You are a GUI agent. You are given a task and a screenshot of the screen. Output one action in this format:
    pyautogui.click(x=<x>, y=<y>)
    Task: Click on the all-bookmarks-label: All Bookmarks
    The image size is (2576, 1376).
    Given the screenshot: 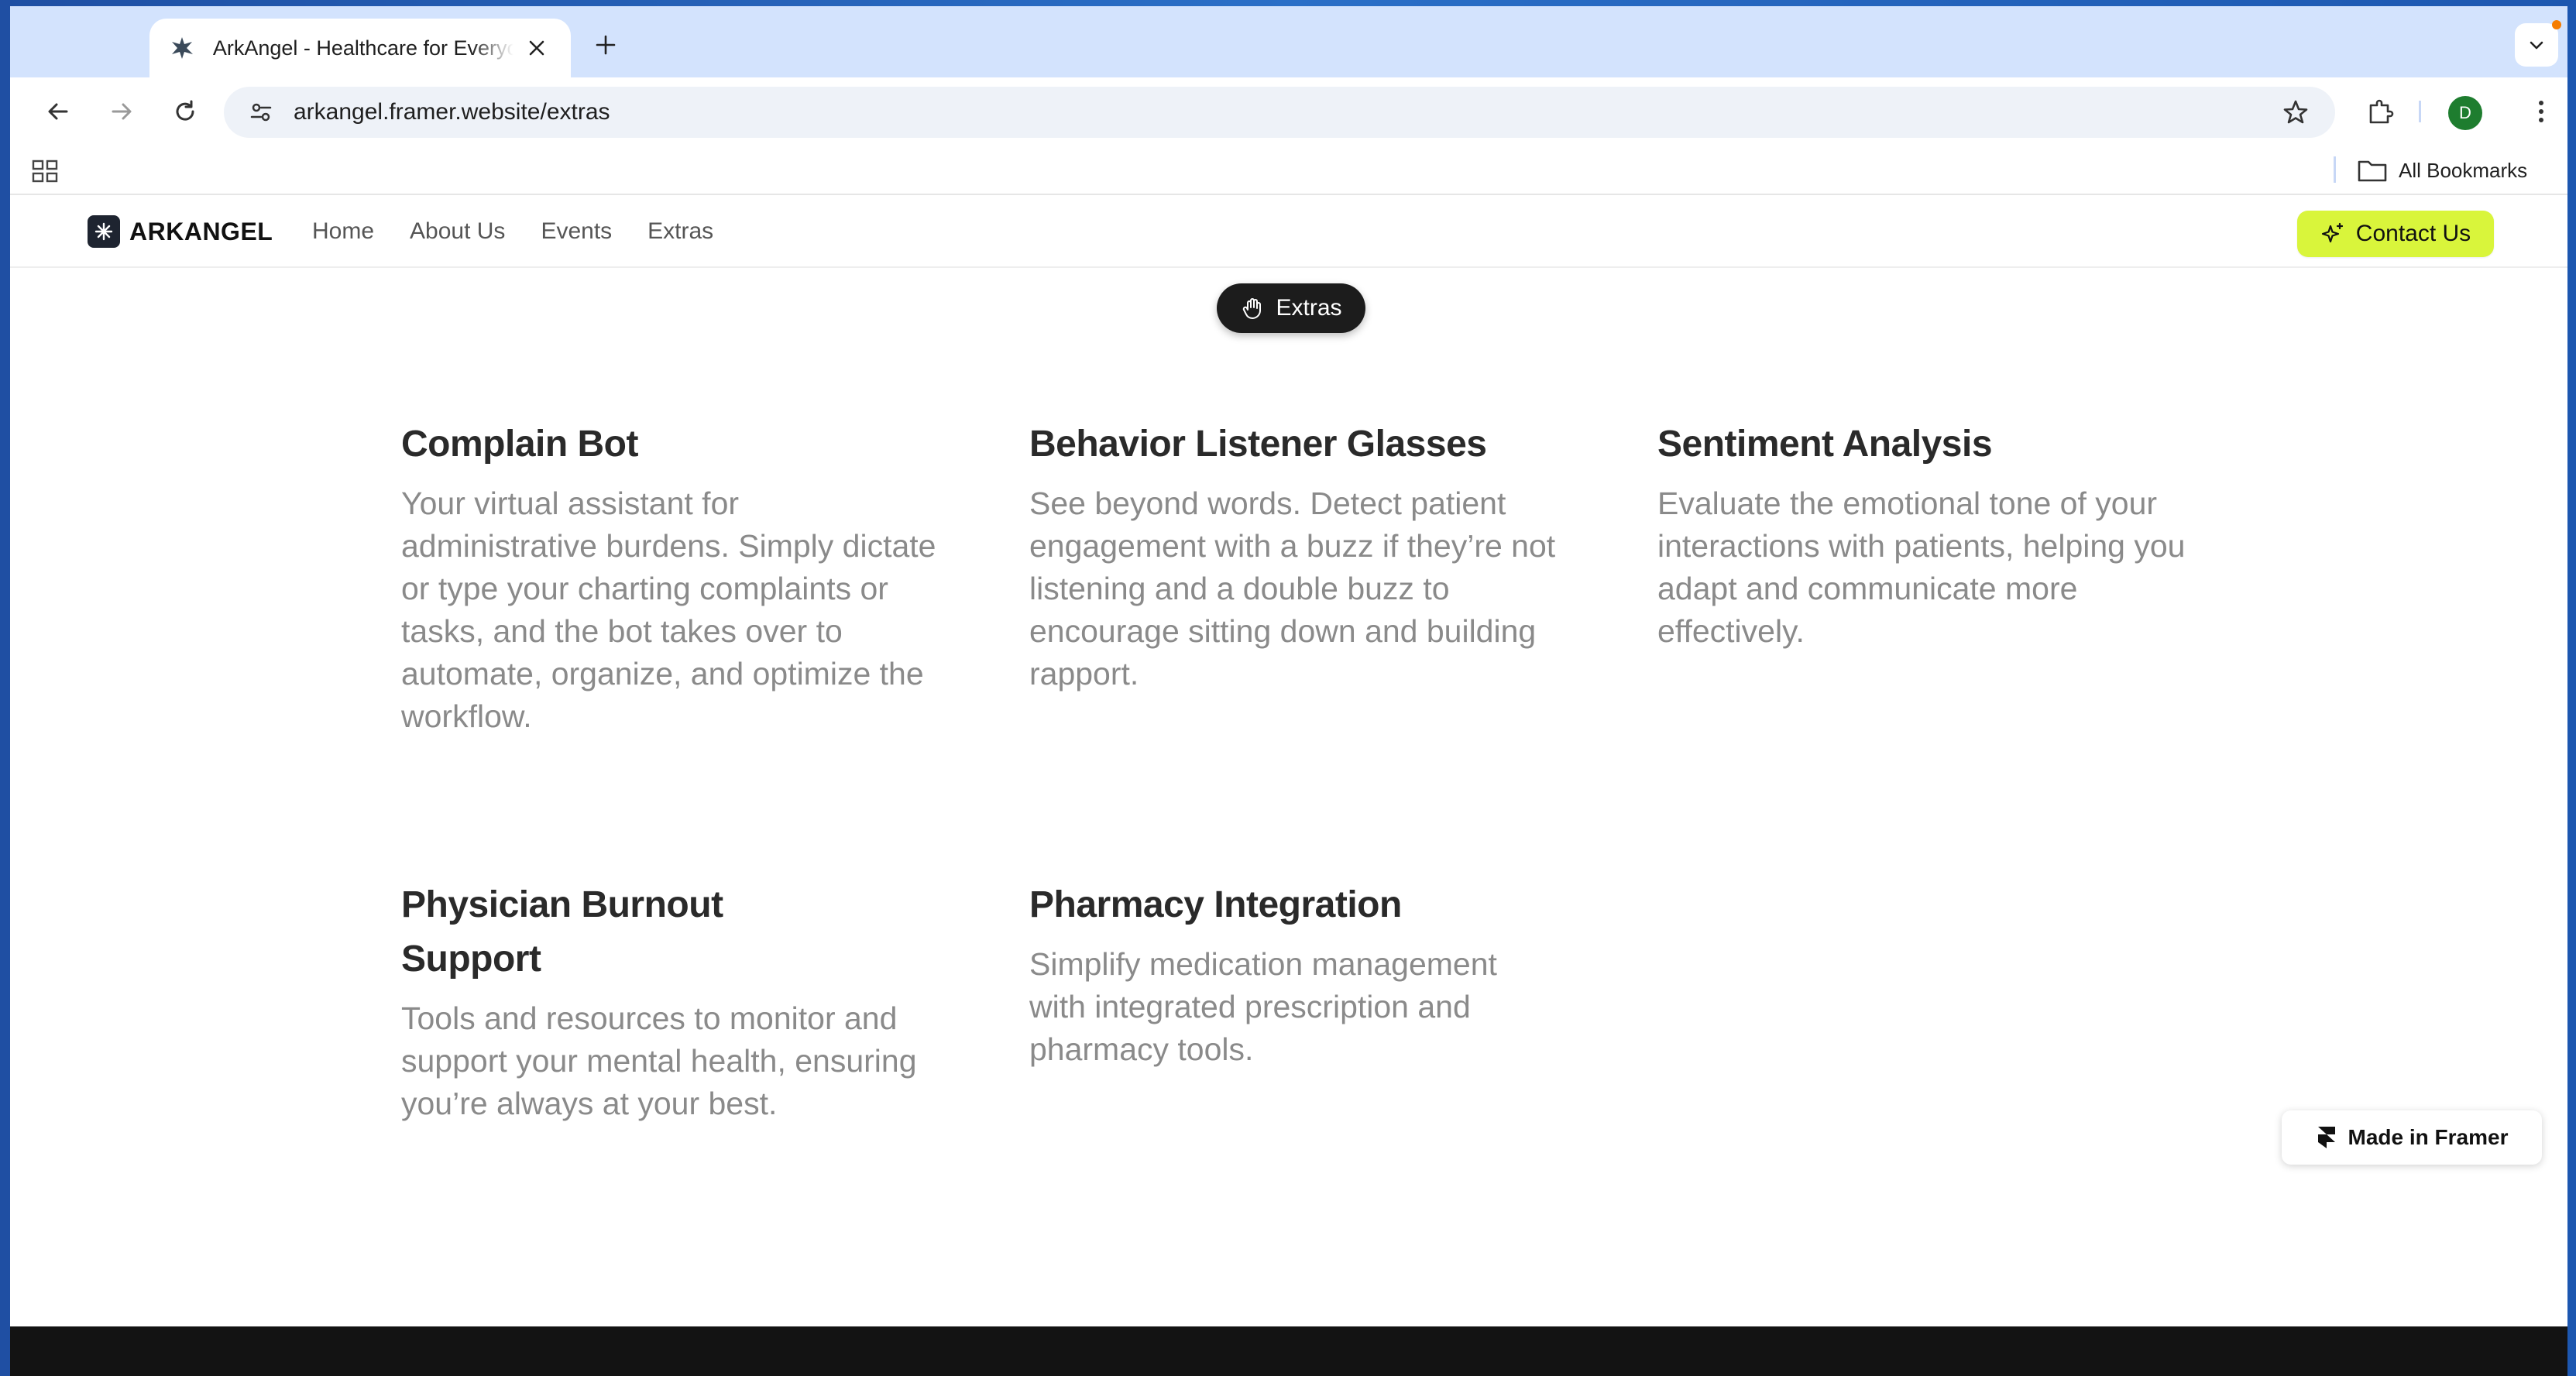 What is the action you would take?
    pyautogui.click(x=2463, y=170)
    